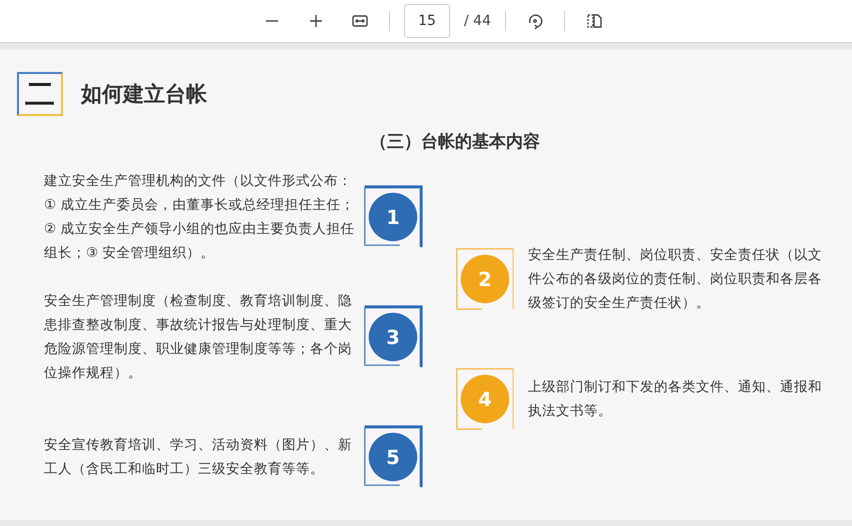  I want to click on item-text: 安全宣传教育培训、学习、活动资料（图片）、新工人（含民工和临时工）三级安全教育等等。, so click(198, 457).